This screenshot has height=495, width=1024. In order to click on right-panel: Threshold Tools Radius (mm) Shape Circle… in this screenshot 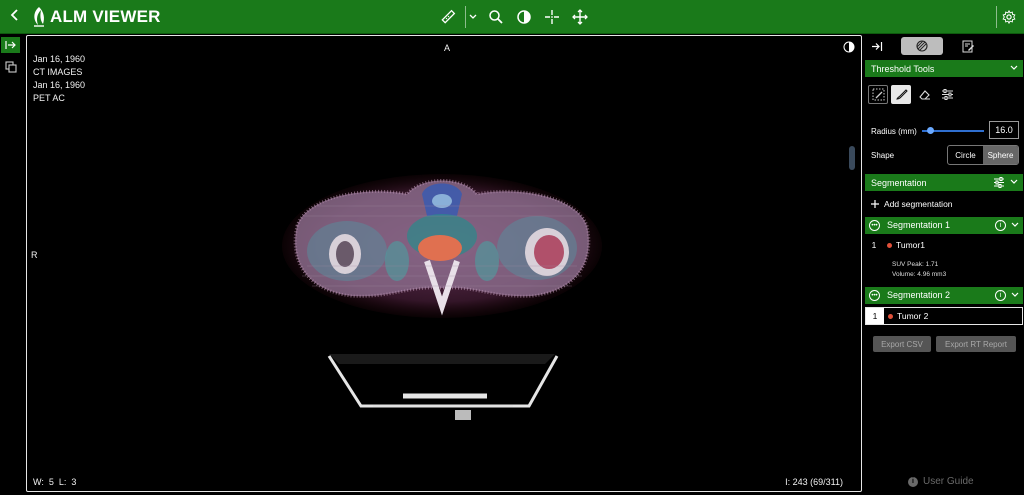, I will do `click(944, 265)`.